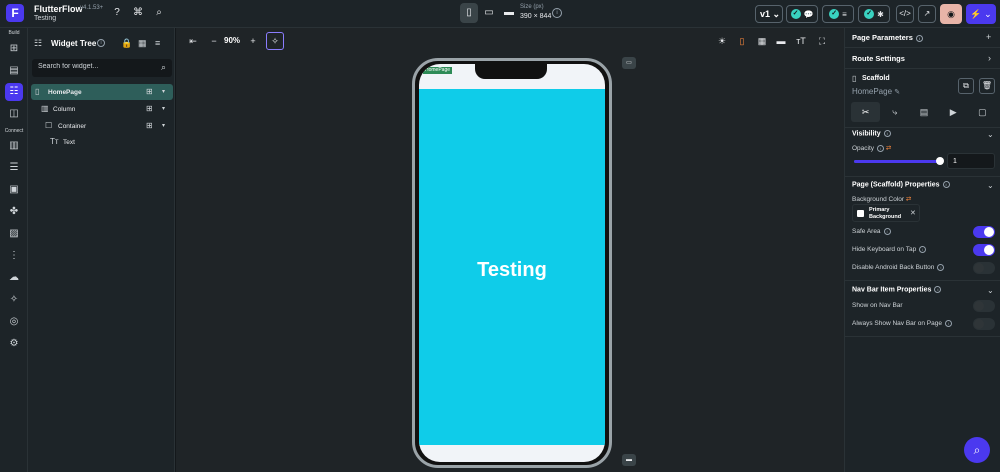 The width and height of the screenshot is (1000, 472). Describe the element at coordinates (886, 213) in the screenshot. I see `background-color-picker: Primary Background ✕` at that location.